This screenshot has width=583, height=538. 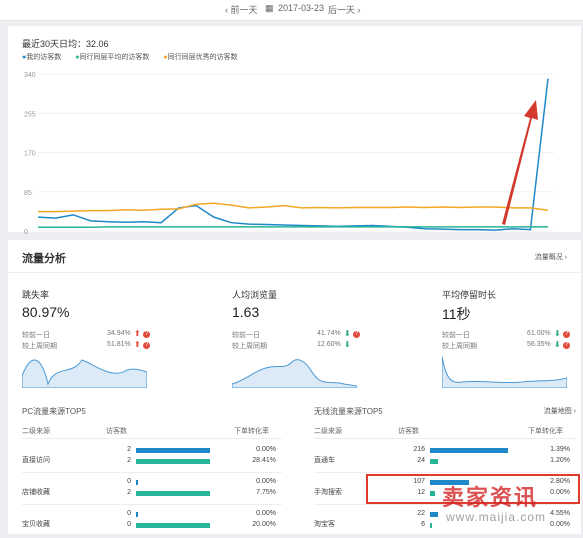 I want to click on table-row: 直接访问 2 2 0.00% 28.41%, so click(x=152, y=460).